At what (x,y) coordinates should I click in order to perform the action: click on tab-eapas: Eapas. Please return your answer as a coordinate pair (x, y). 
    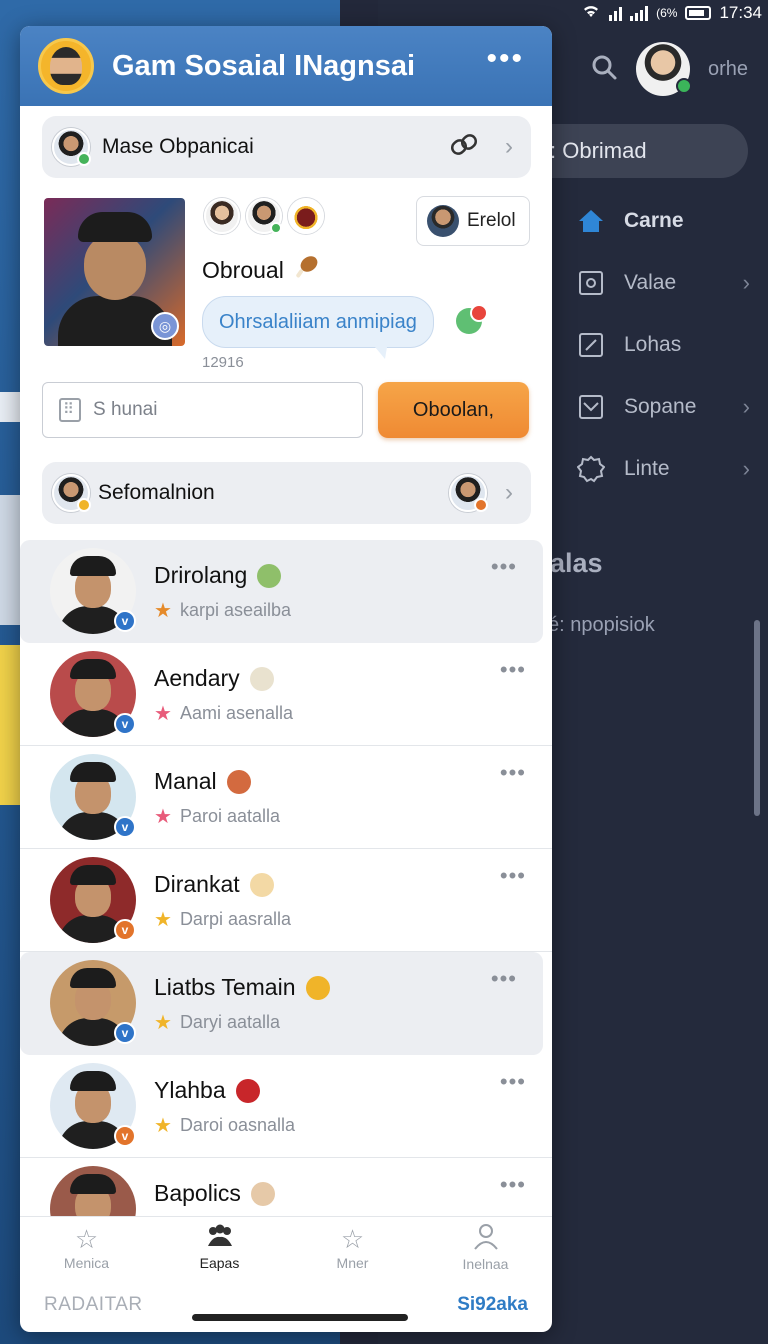
    Looking at the image, I should click on (219, 1247).